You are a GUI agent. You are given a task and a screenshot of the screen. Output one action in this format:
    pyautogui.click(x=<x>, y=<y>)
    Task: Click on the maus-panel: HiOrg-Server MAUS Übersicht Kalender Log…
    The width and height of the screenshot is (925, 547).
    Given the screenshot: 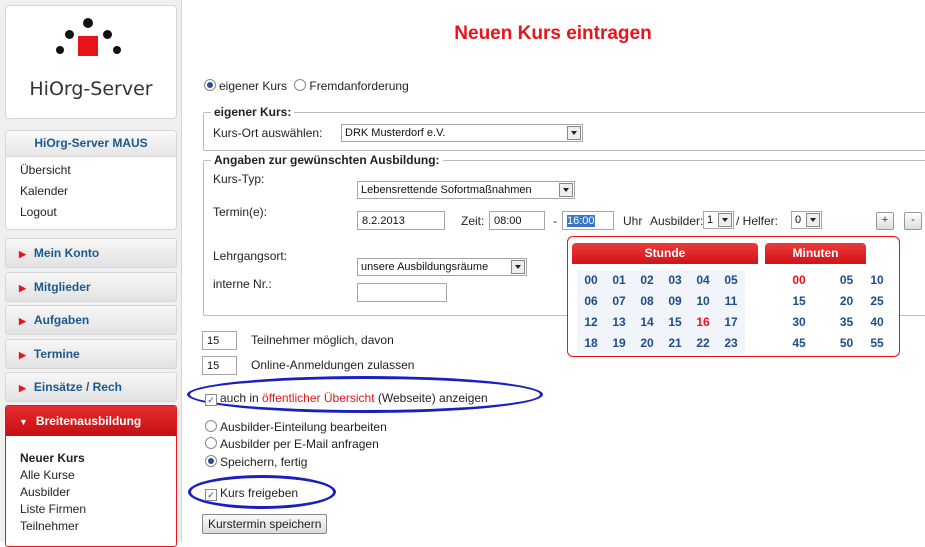 What is the action you would take?
    pyautogui.click(x=91, y=180)
    